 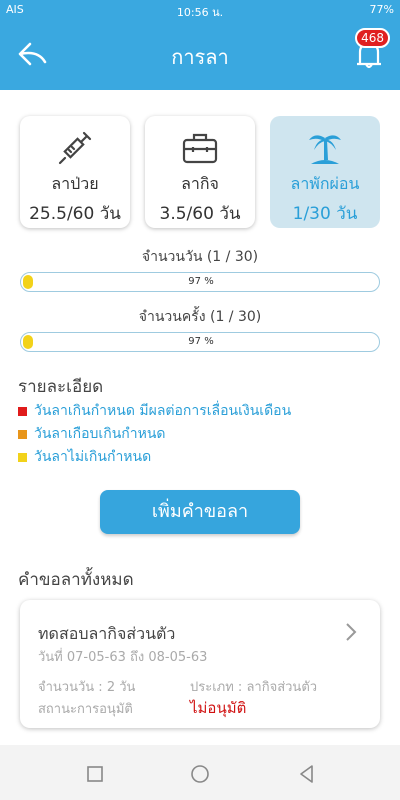 What do you see at coordinates (325, 214) in the screenshot?
I see `leave-type-value: 1/30 วัน` at bounding box center [325, 214].